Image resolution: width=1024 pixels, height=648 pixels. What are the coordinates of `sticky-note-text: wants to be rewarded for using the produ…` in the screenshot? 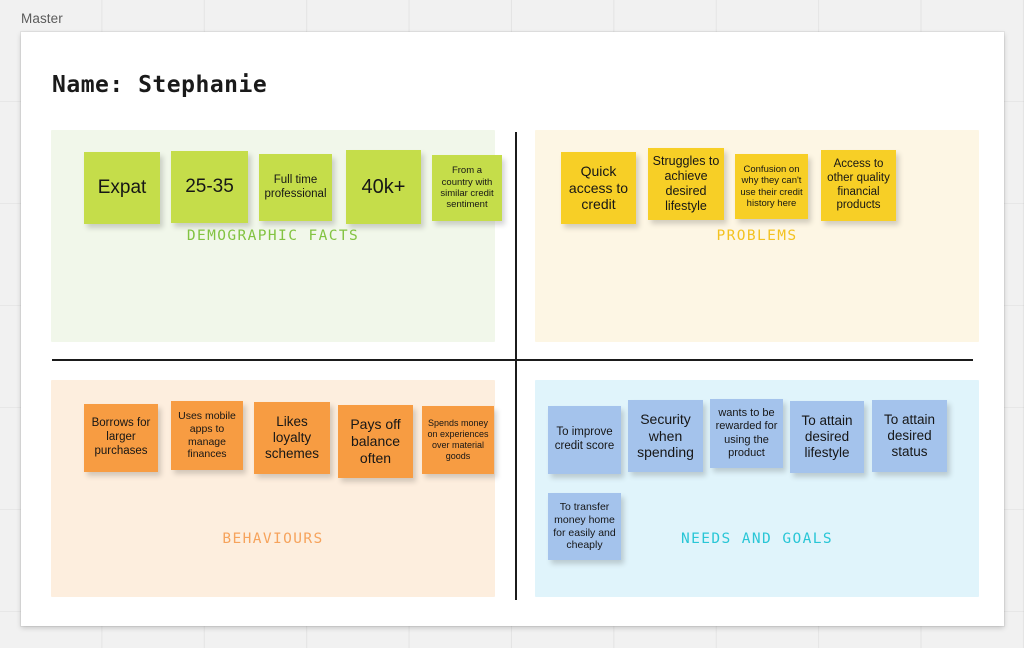 It's located at (746, 433).